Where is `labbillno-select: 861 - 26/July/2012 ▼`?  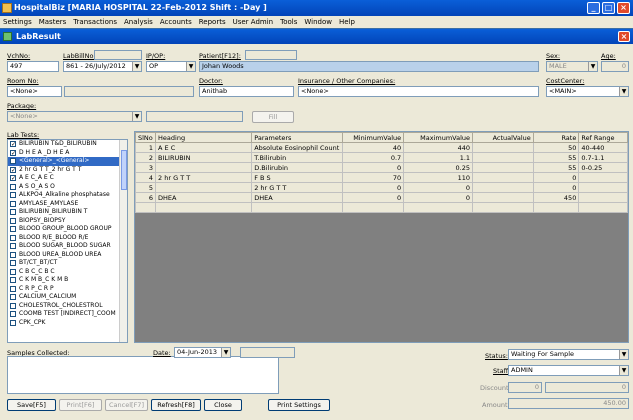
labbillno-select: 861 - 26/July/2012 ▼ is located at coordinates (102, 66).